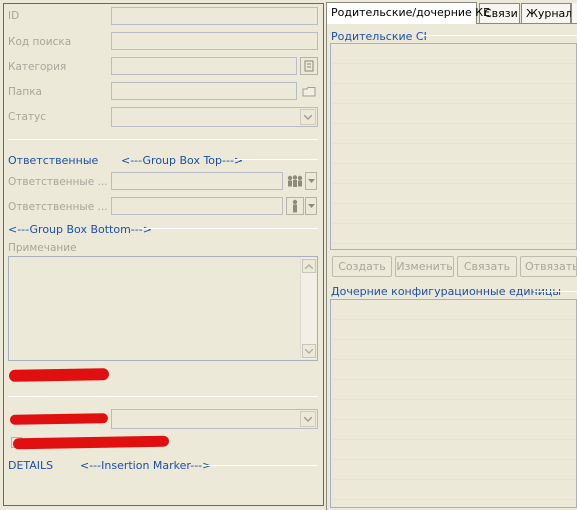 The image size is (577, 510). Describe the element at coordinates (214, 41) in the screenshot. I see `search-code-field` at that location.